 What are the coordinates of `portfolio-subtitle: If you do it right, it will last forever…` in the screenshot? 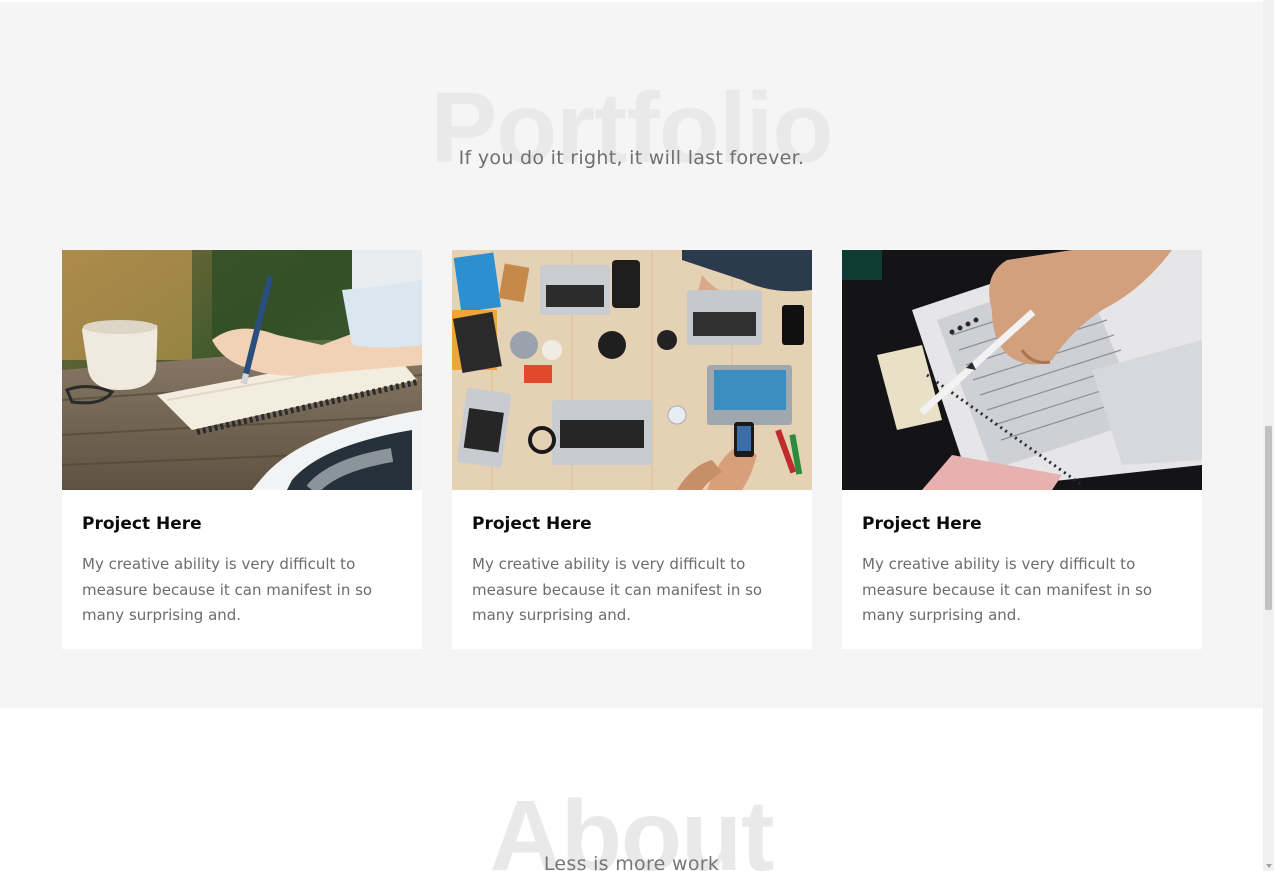 It's located at (631, 158).